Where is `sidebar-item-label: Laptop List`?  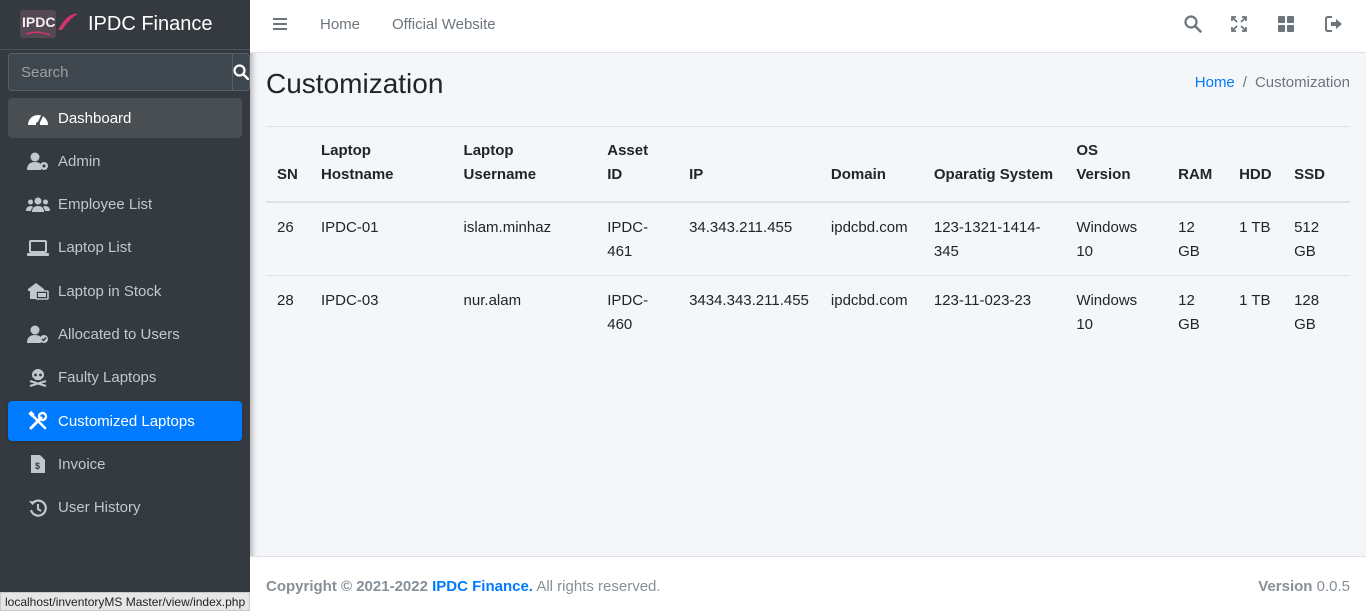
sidebar-item-label: Laptop List is located at coordinates (95, 248).